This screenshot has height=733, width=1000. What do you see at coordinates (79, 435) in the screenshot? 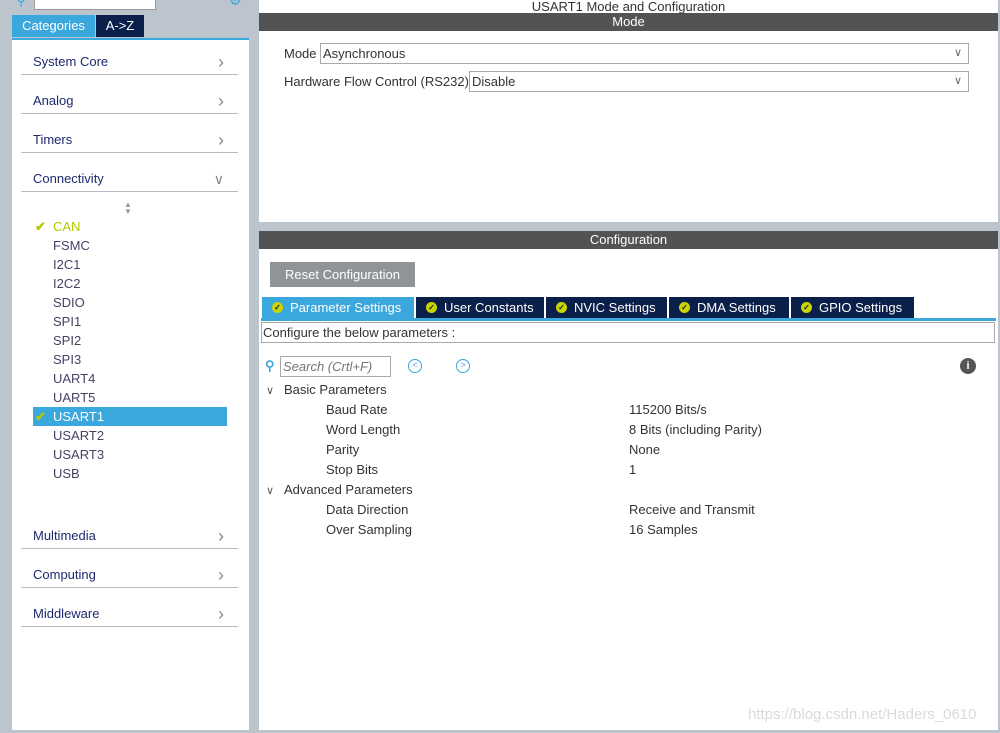
I see `item-label: USART2` at bounding box center [79, 435].